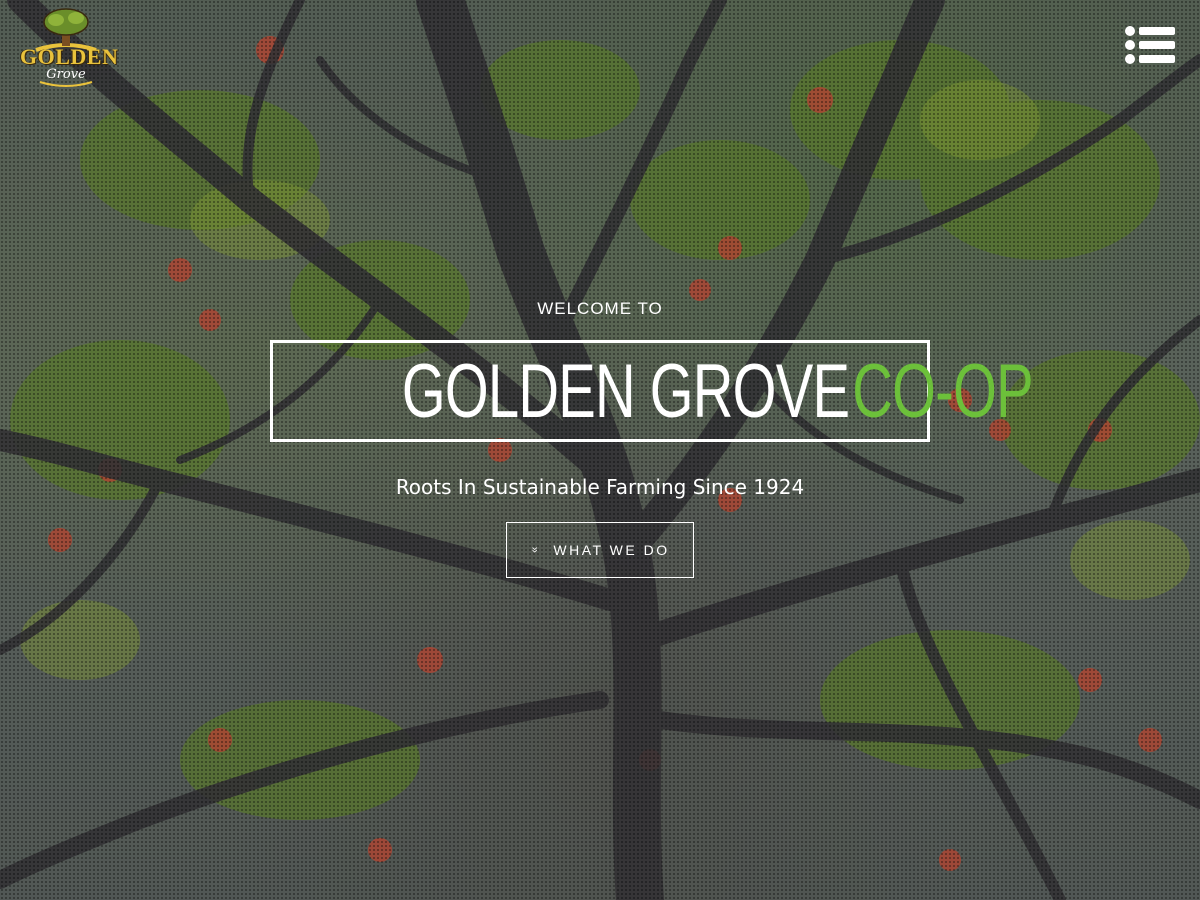 Image resolution: width=1200 pixels, height=900 pixels. I want to click on hamburger-list-icon, so click(1150, 45).